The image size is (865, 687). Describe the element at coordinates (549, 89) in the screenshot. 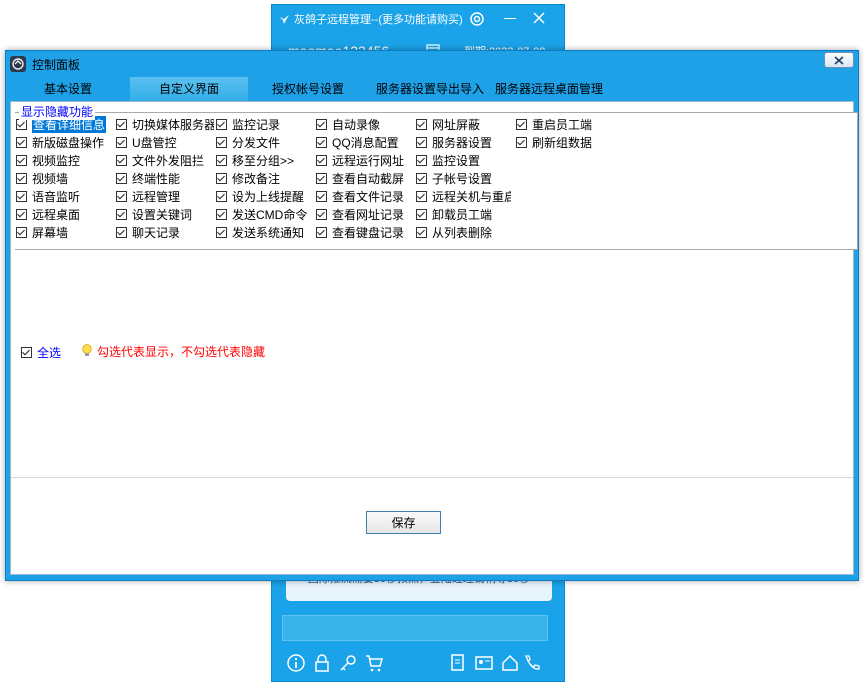

I see `tab-remote-desktop-management: 服务器远程桌面管理` at that location.